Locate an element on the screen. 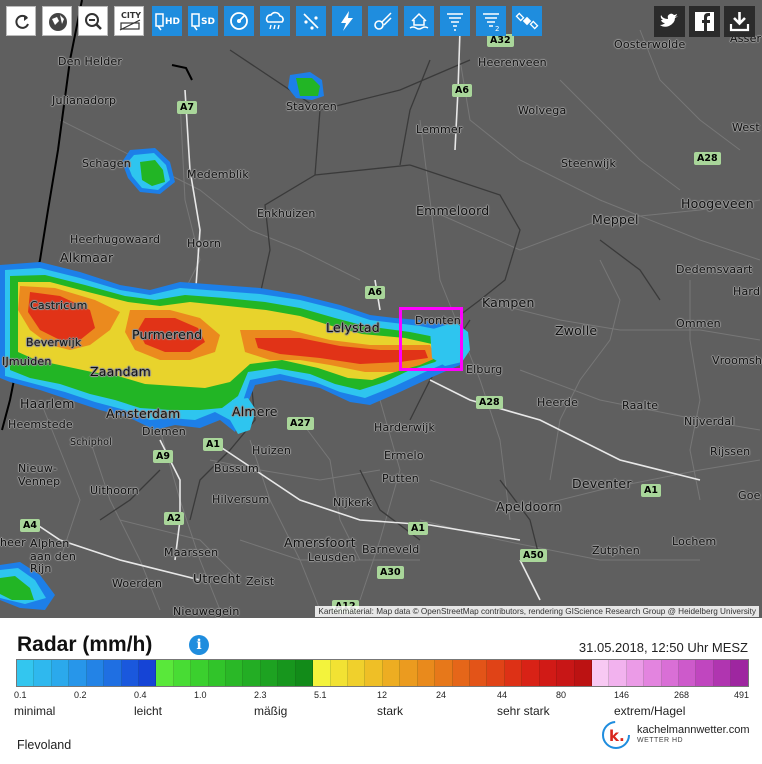 The height and width of the screenshot is (764, 762). lightning-button is located at coordinates (347, 21).